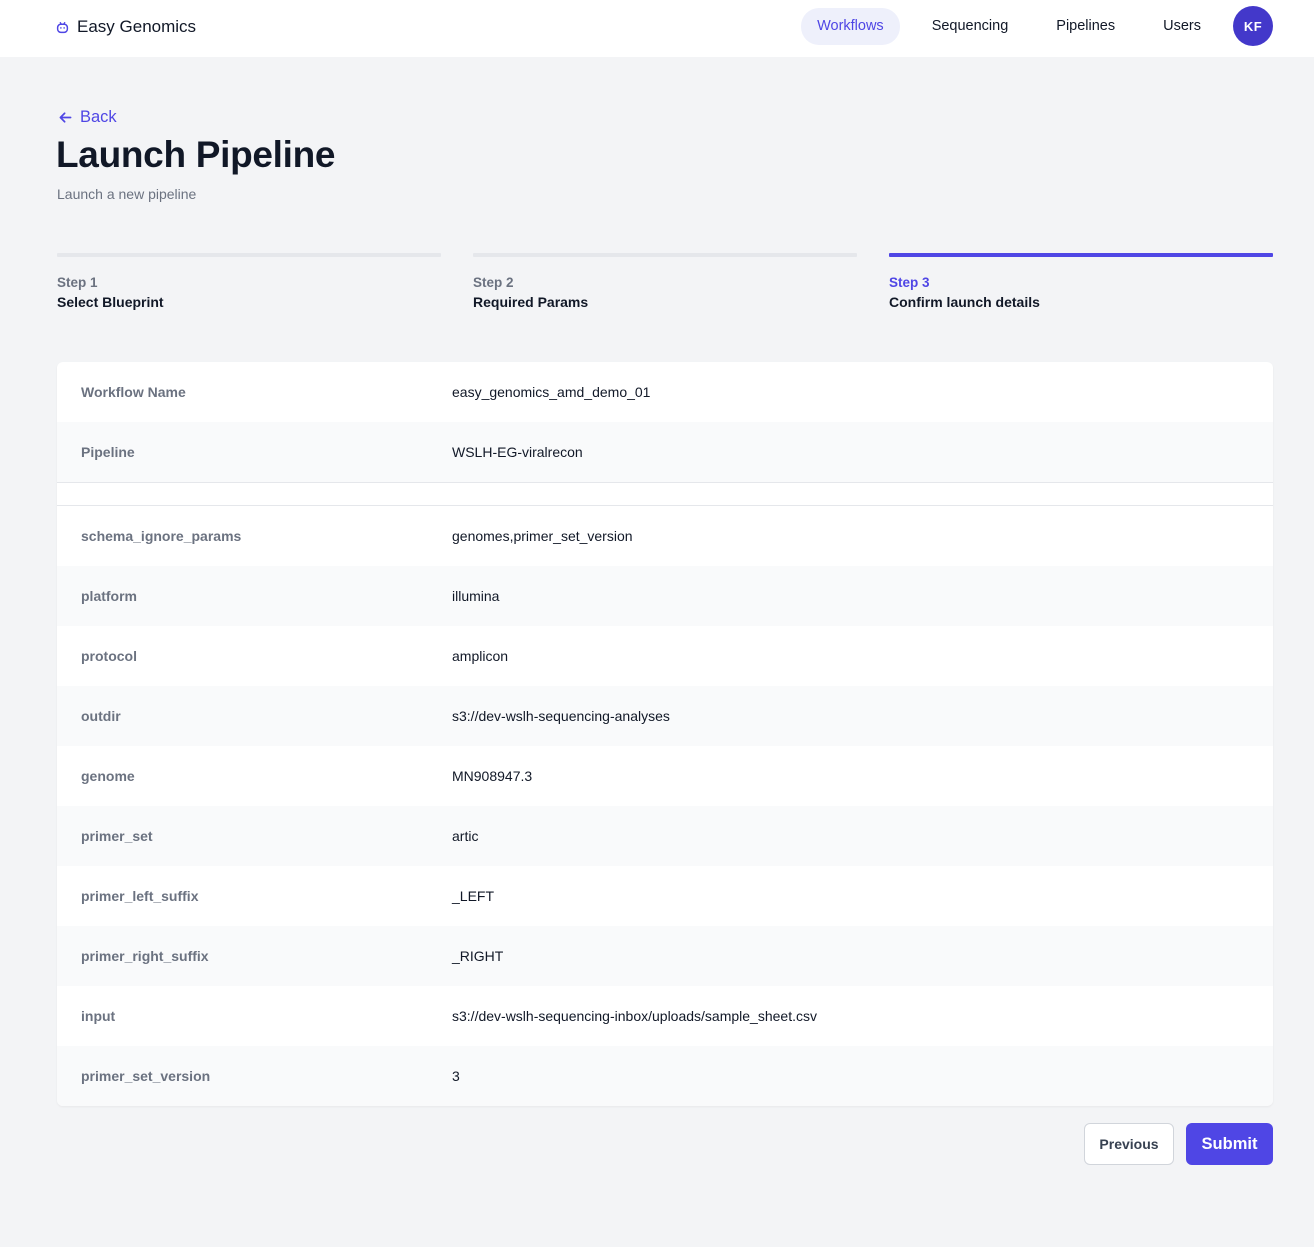  What do you see at coordinates (964, 302) in the screenshot?
I see `step-name: Confirm launch details` at bounding box center [964, 302].